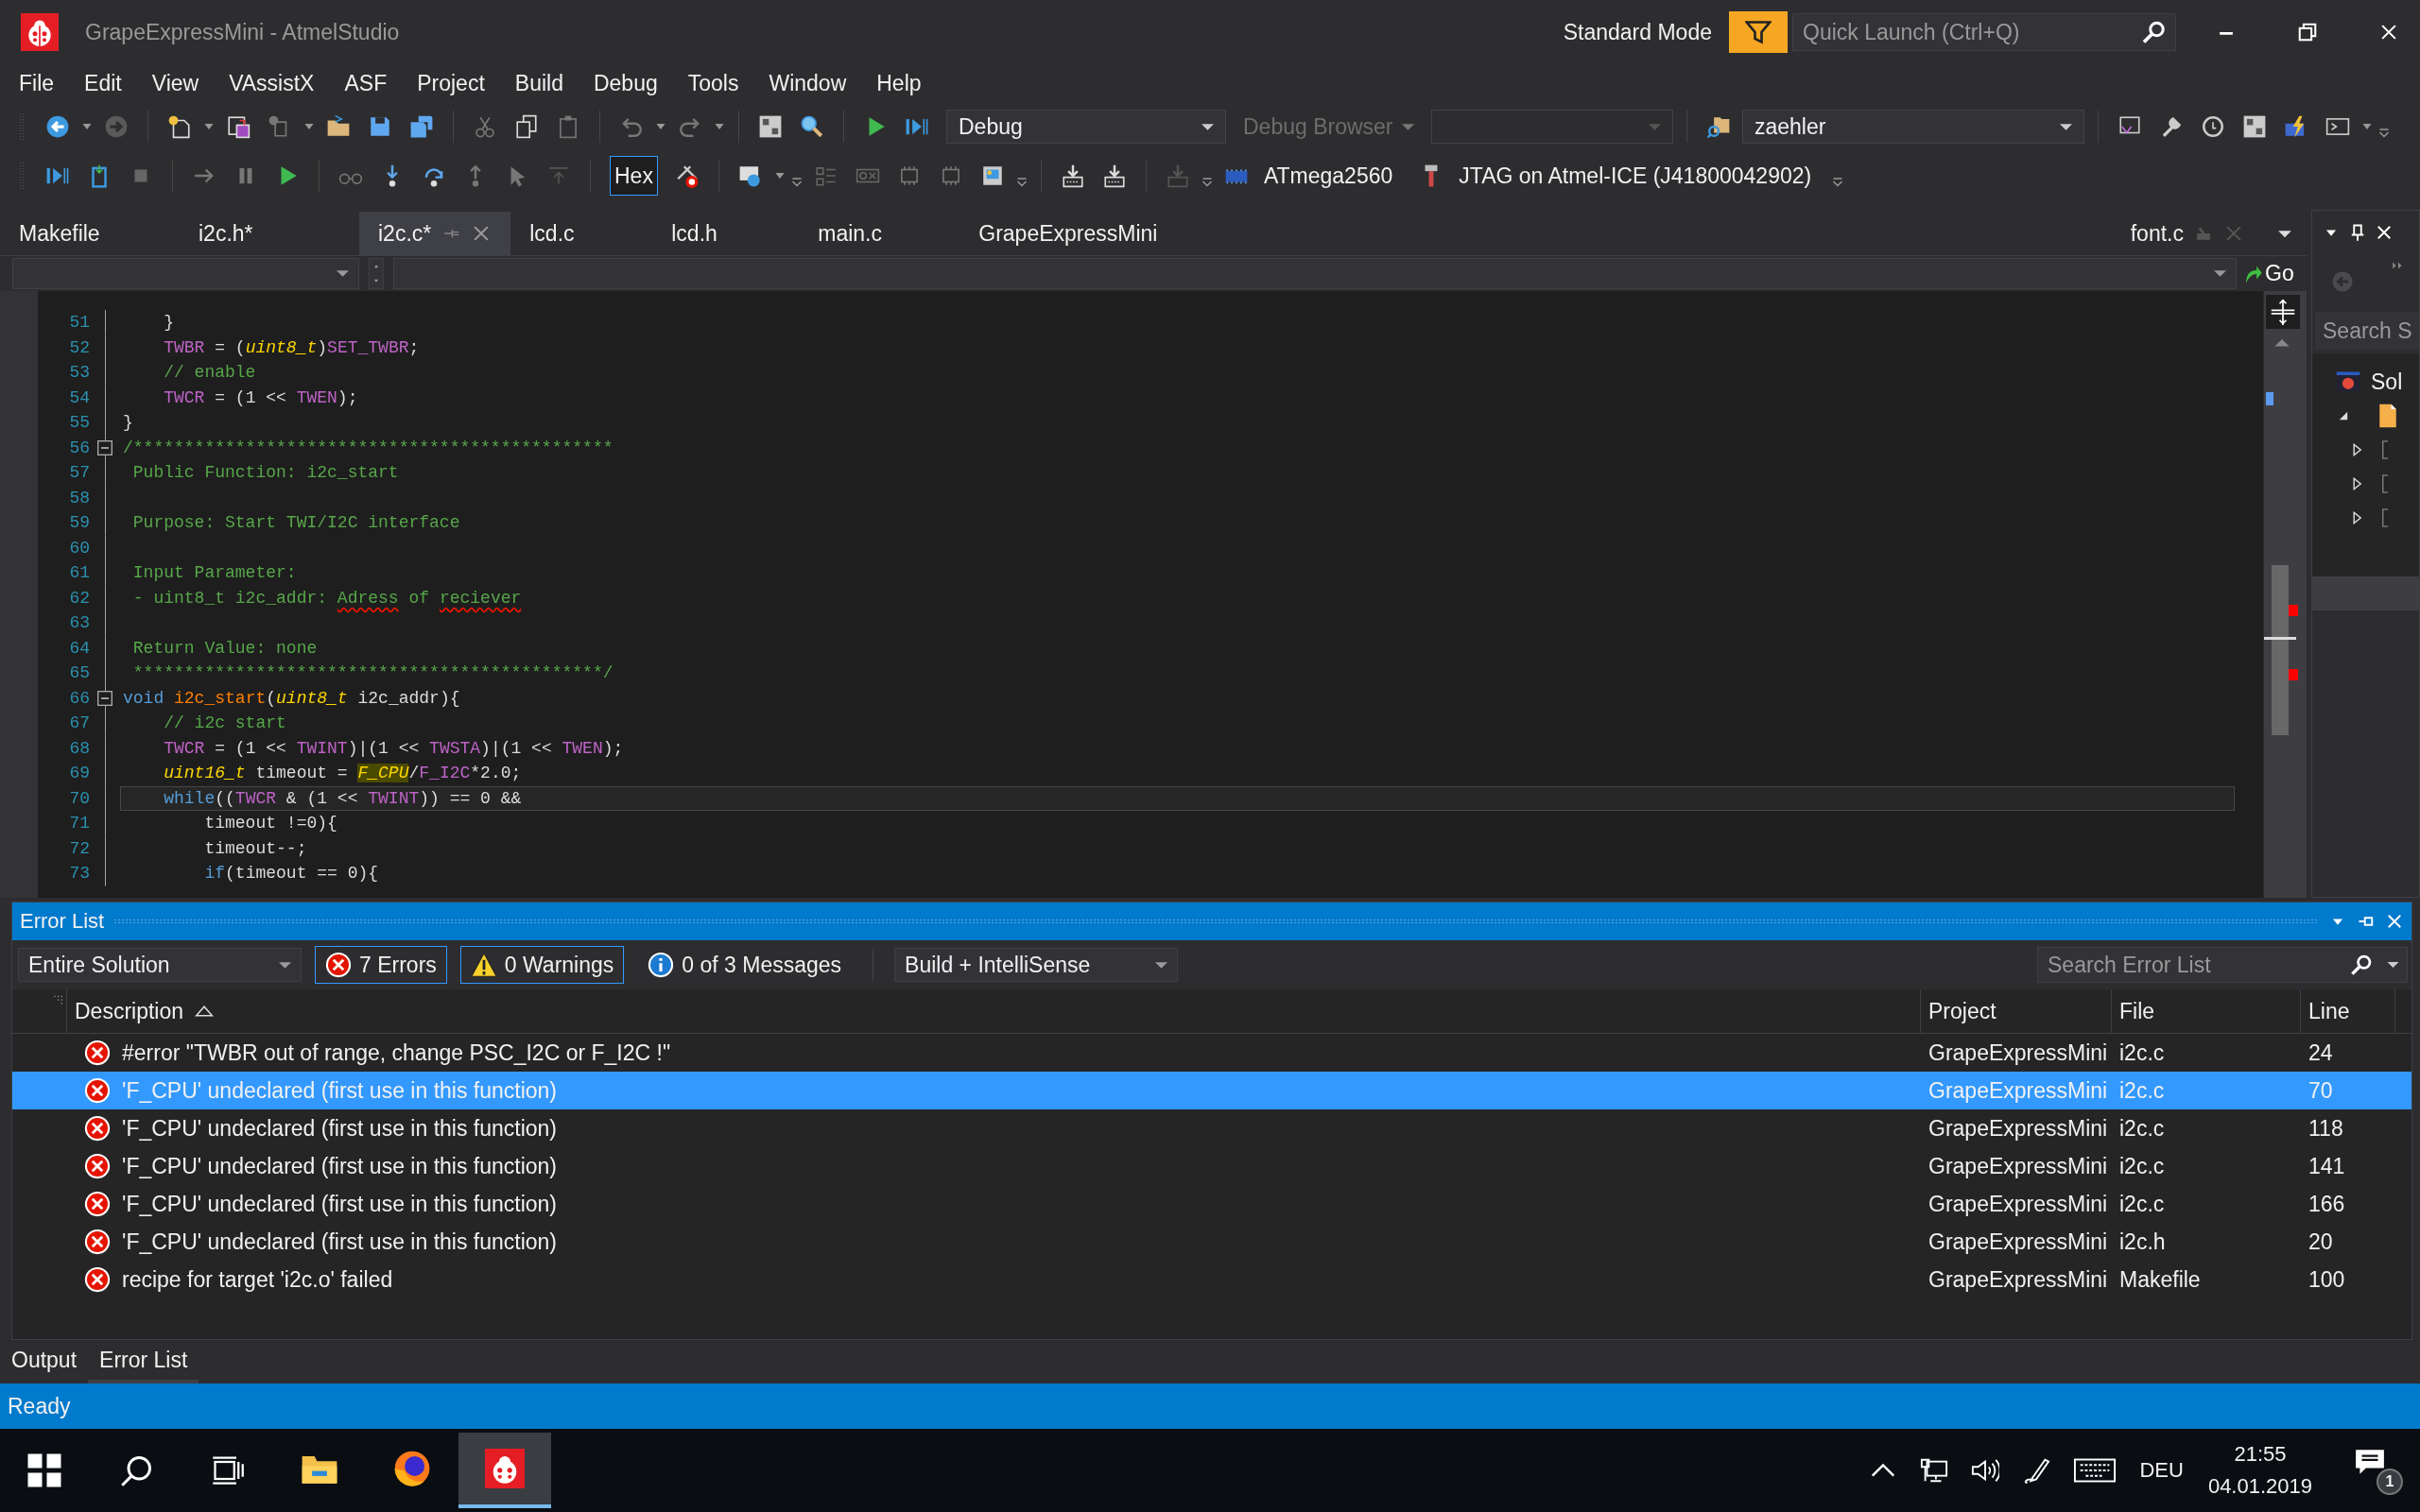 This screenshot has width=2420, height=1512. I want to click on macro-name: TWCR, so click(256, 798).